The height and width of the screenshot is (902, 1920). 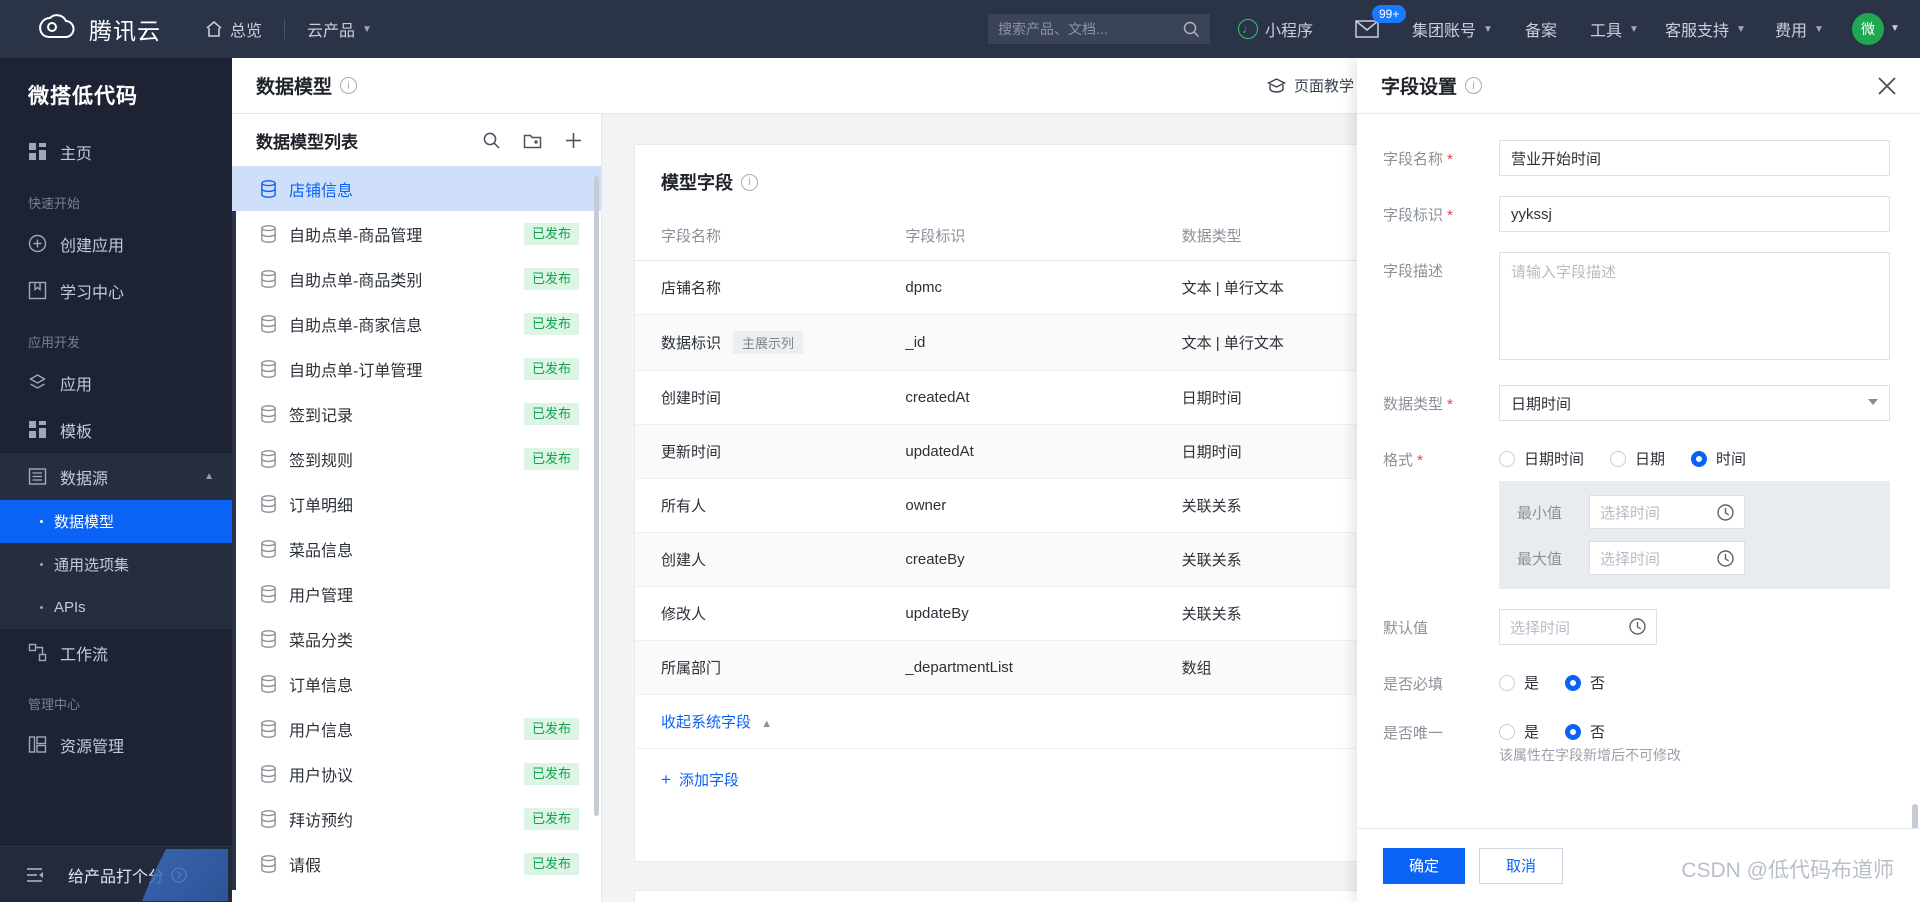 I want to click on min-value-label: 最小值, so click(x=1540, y=513).